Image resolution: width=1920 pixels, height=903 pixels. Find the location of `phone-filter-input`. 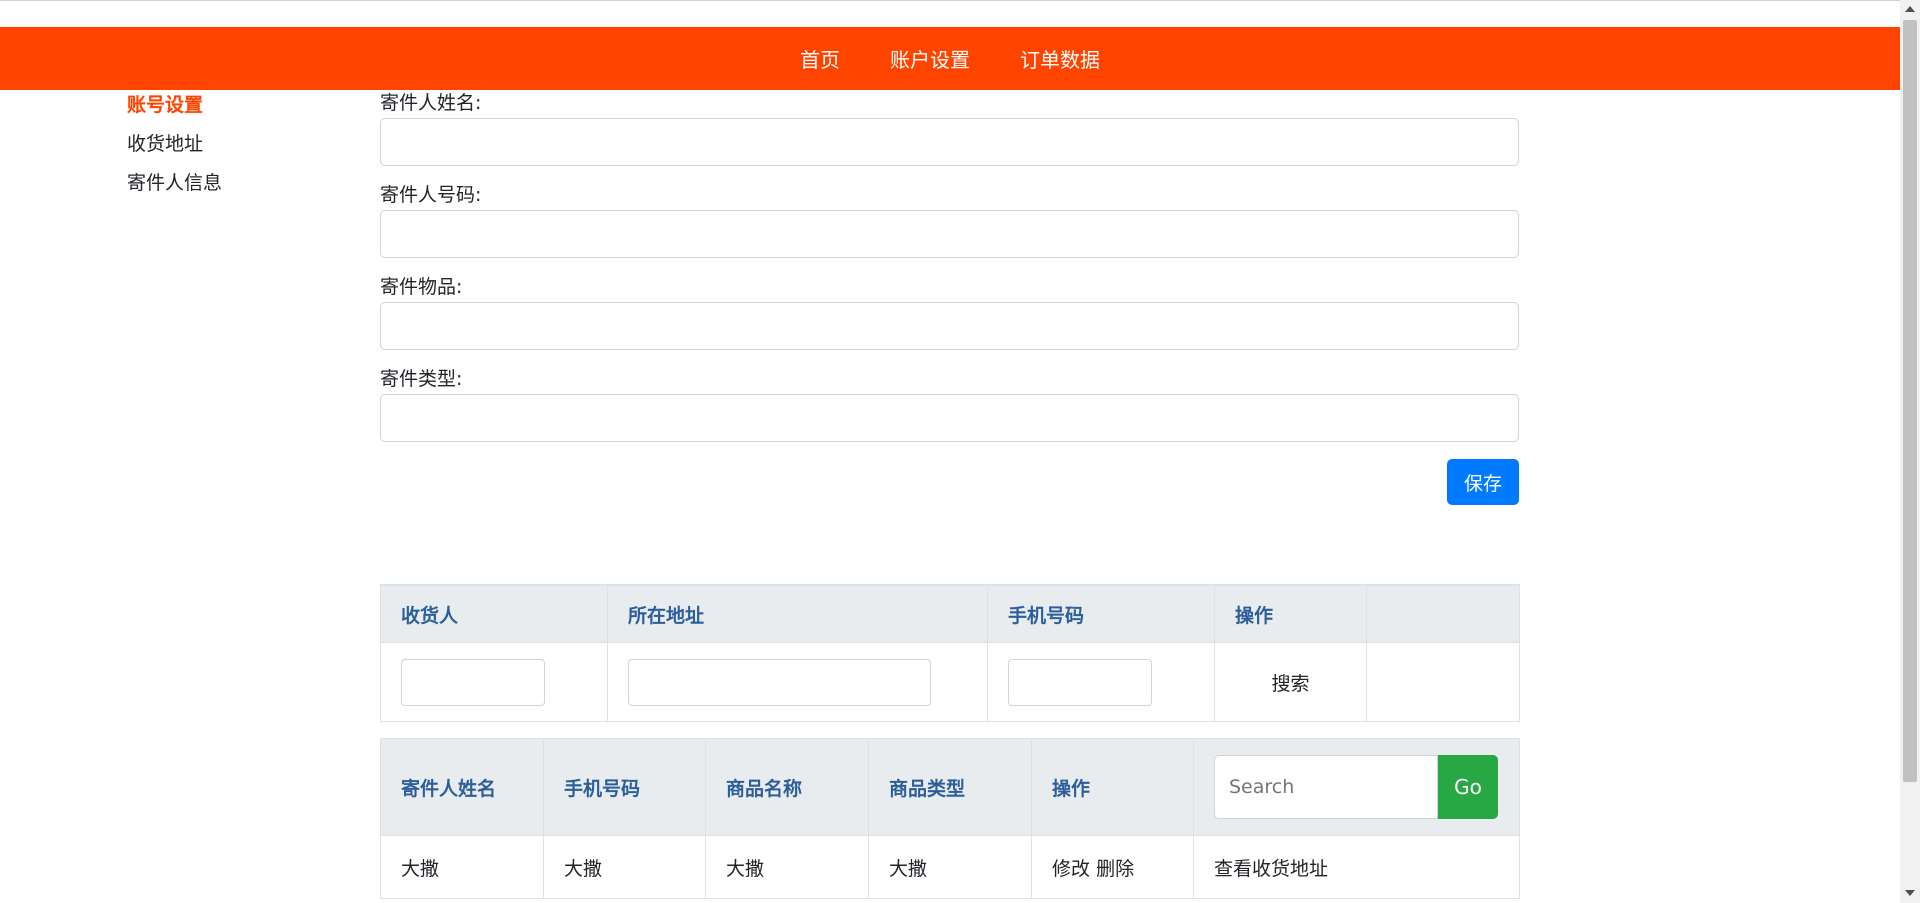

phone-filter-input is located at coordinates (1080, 682).